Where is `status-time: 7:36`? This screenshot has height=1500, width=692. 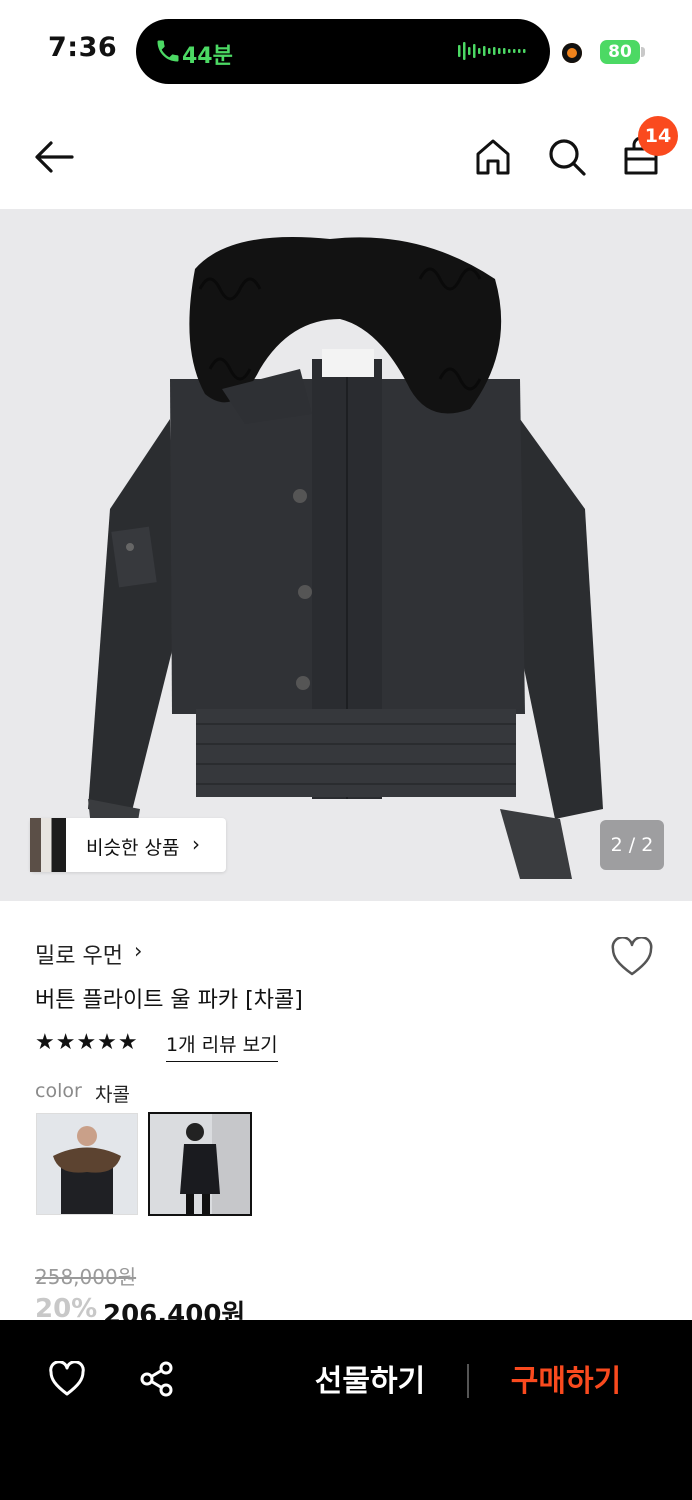 status-time: 7:36 is located at coordinates (83, 47).